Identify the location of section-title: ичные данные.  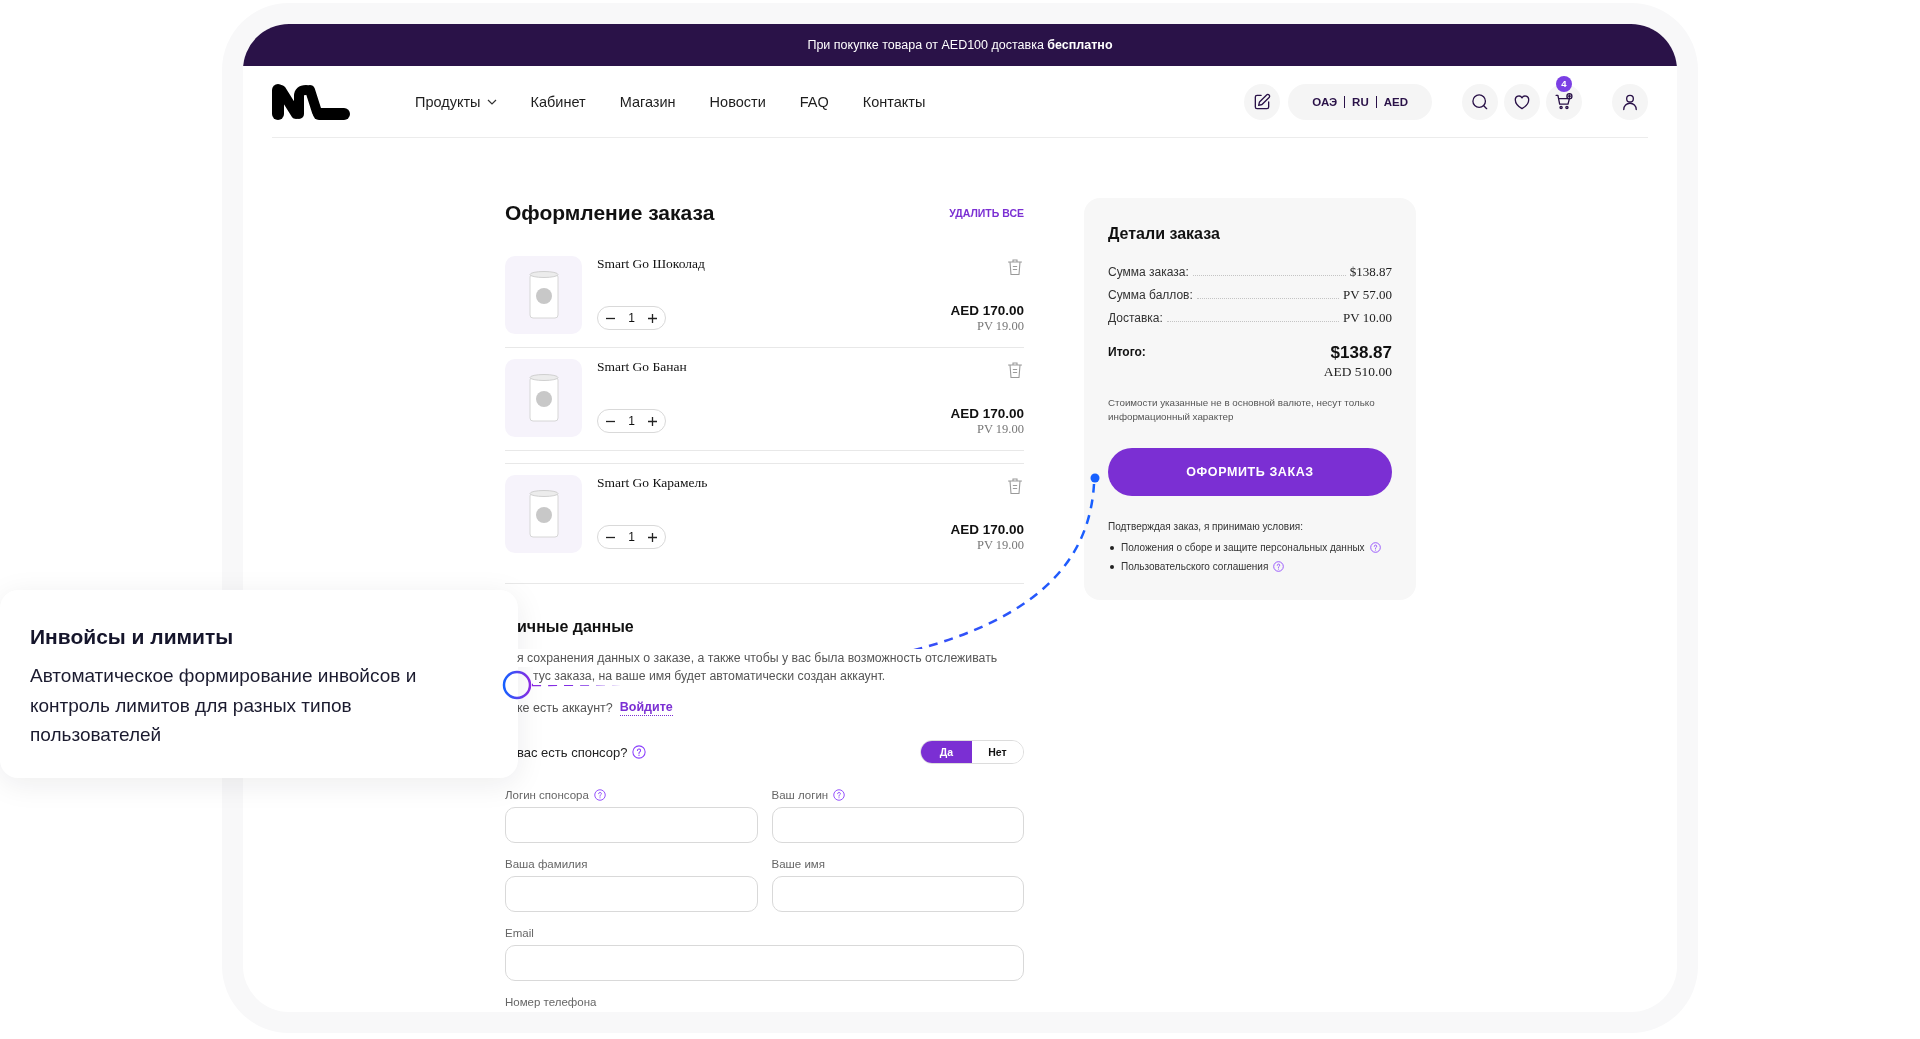
(576, 626).